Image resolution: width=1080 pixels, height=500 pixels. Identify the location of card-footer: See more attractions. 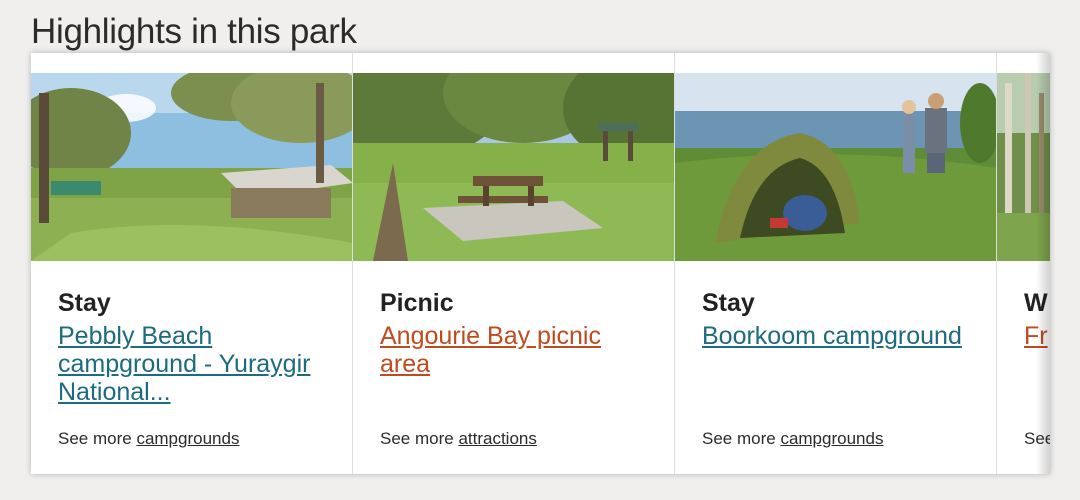
(458, 439).